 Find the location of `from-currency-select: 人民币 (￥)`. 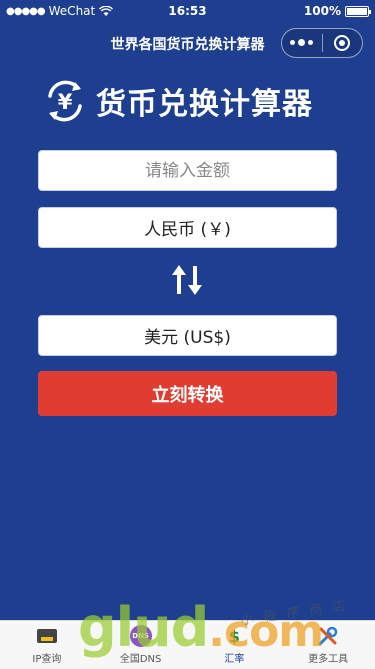

from-currency-select: 人民币 (￥) is located at coordinates (187, 227).